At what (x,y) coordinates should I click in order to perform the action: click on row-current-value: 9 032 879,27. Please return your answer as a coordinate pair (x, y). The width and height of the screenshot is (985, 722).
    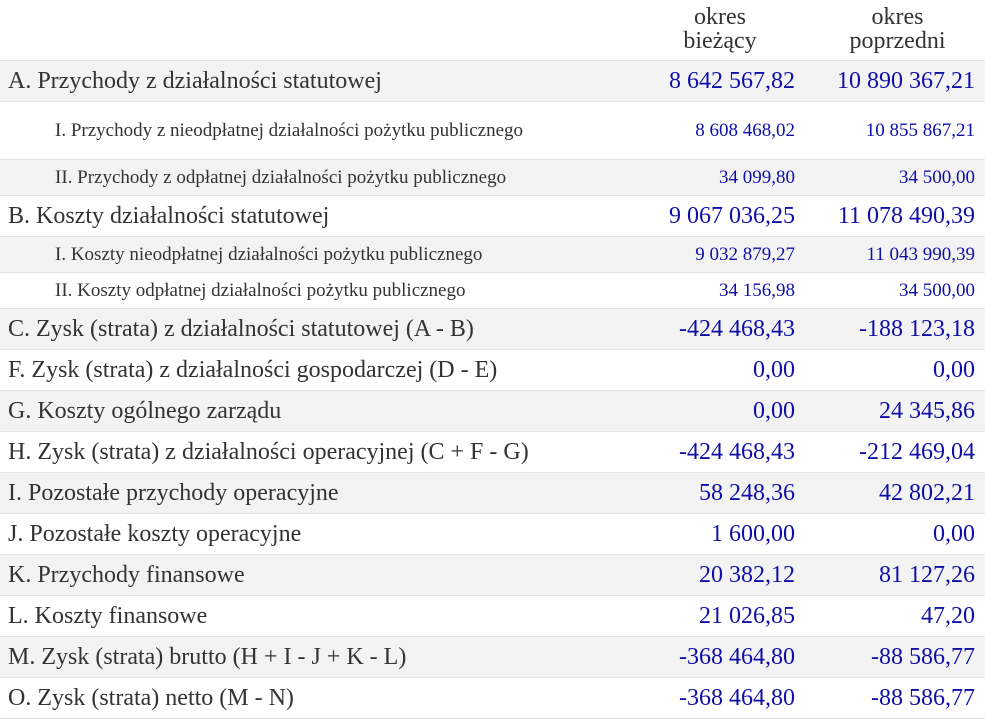
    Looking at the image, I should click on (745, 254).